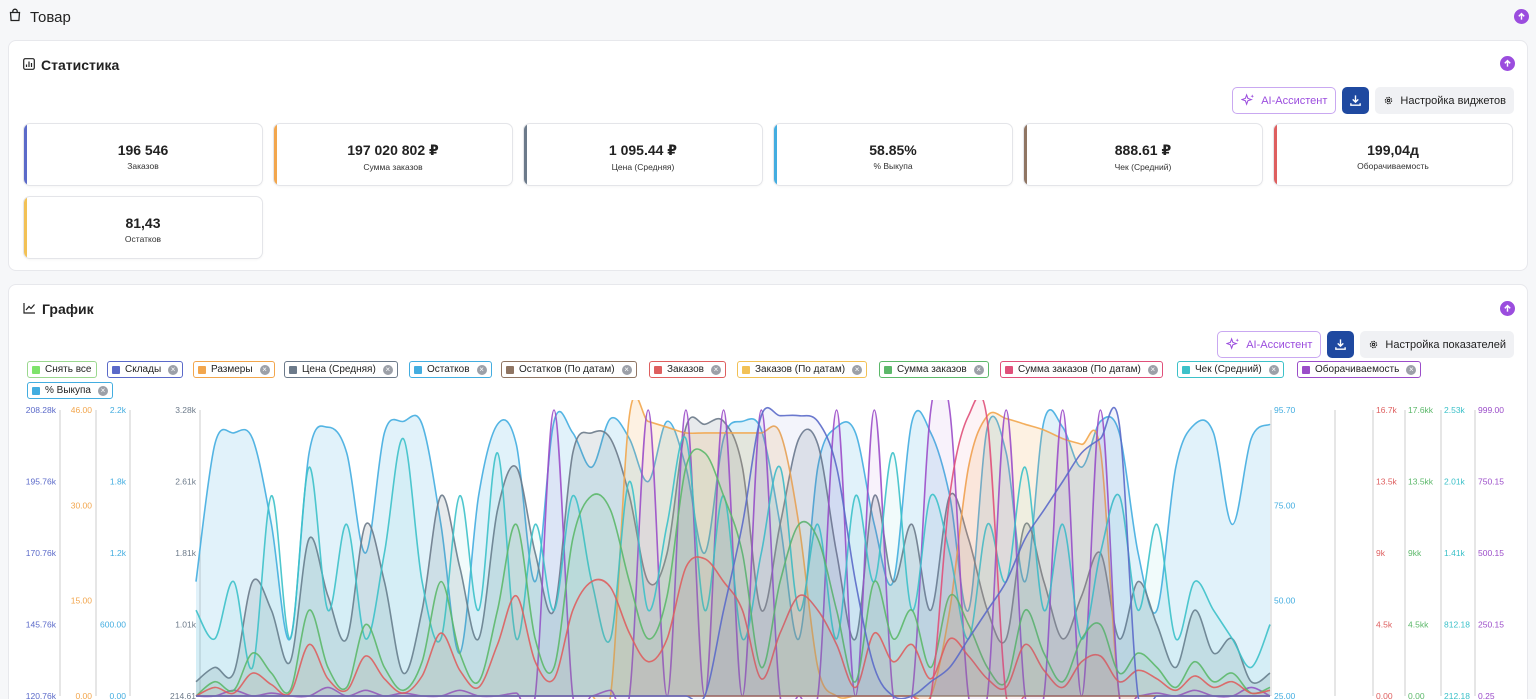  Describe the element at coordinates (143, 166) in the screenshot. I see `metric-label: Заказов` at that location.